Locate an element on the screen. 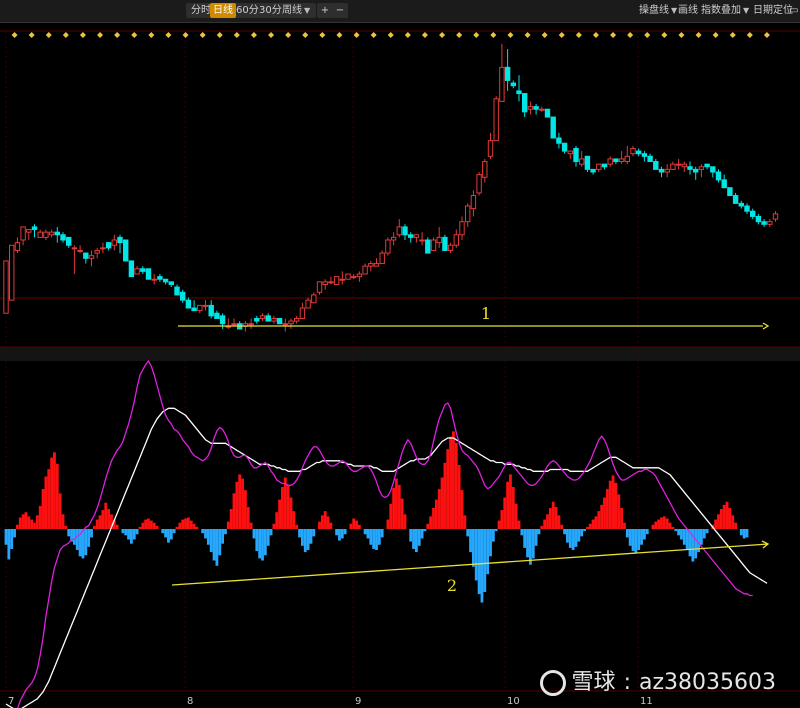 The image size is (800, 708). signal-markers is located at coordinates (390, 35).